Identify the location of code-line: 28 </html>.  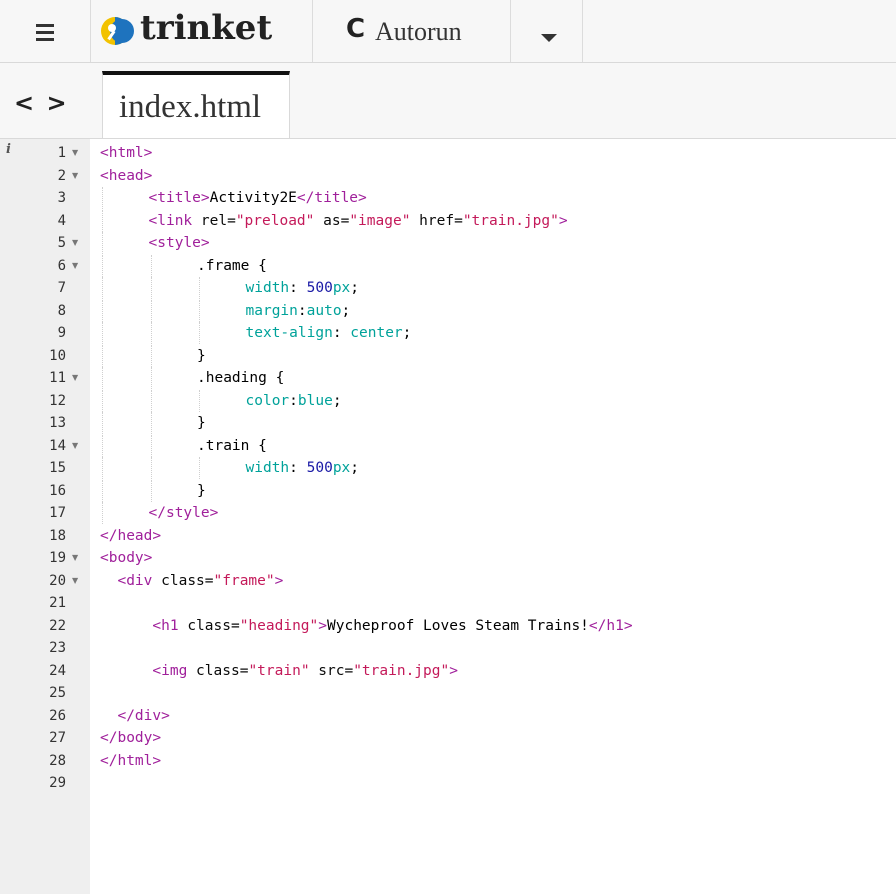
(448, 761).